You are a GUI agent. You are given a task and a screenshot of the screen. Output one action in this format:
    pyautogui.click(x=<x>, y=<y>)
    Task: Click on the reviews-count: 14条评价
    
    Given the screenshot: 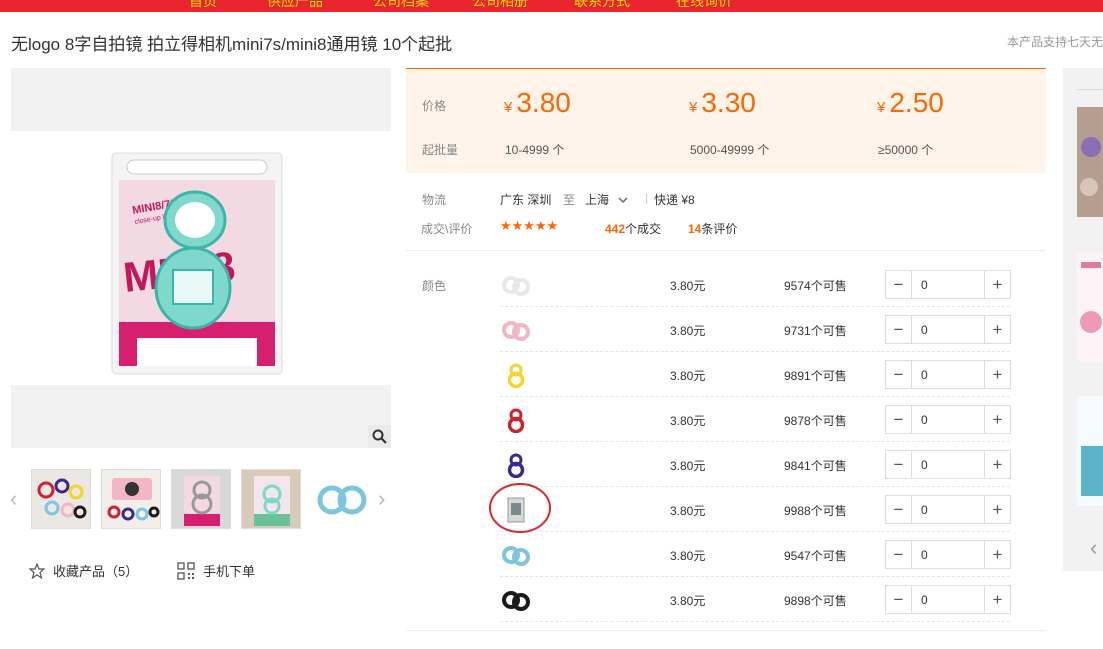 What is the action you would take?
    pyautogui.click(x=712, y=228)
    